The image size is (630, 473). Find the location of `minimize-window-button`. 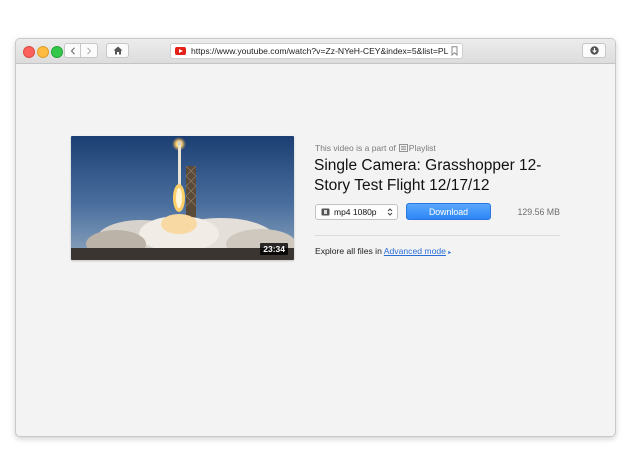

minimize-window-button is located at coordinates (43, 52).